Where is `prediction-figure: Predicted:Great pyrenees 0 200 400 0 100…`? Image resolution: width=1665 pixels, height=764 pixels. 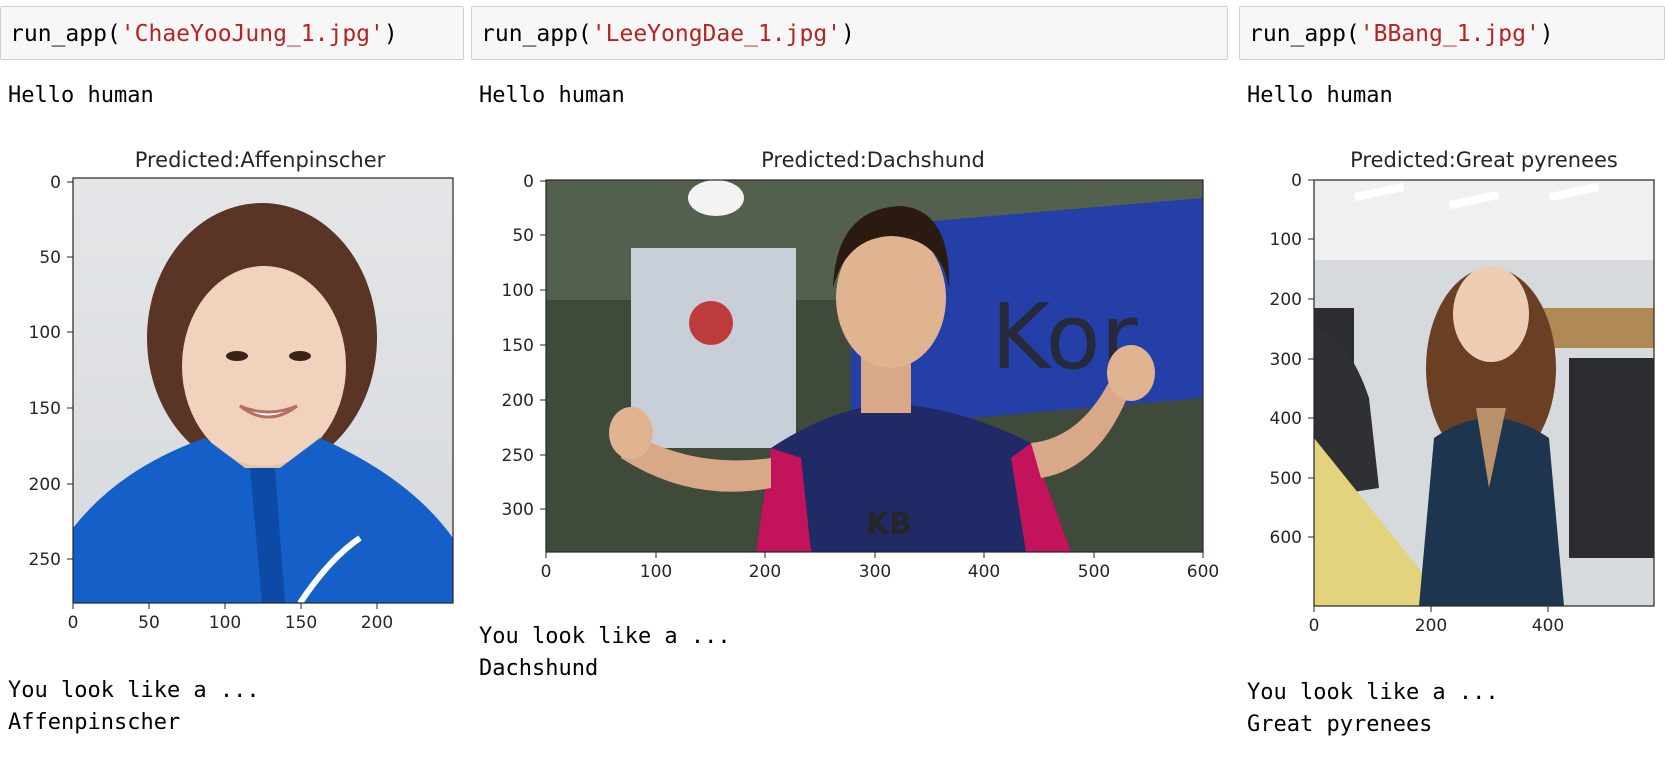 prediction-figure: Predicted:Great pyrenees 0 200 400 0 100… is located at coordinates (1462, 392).